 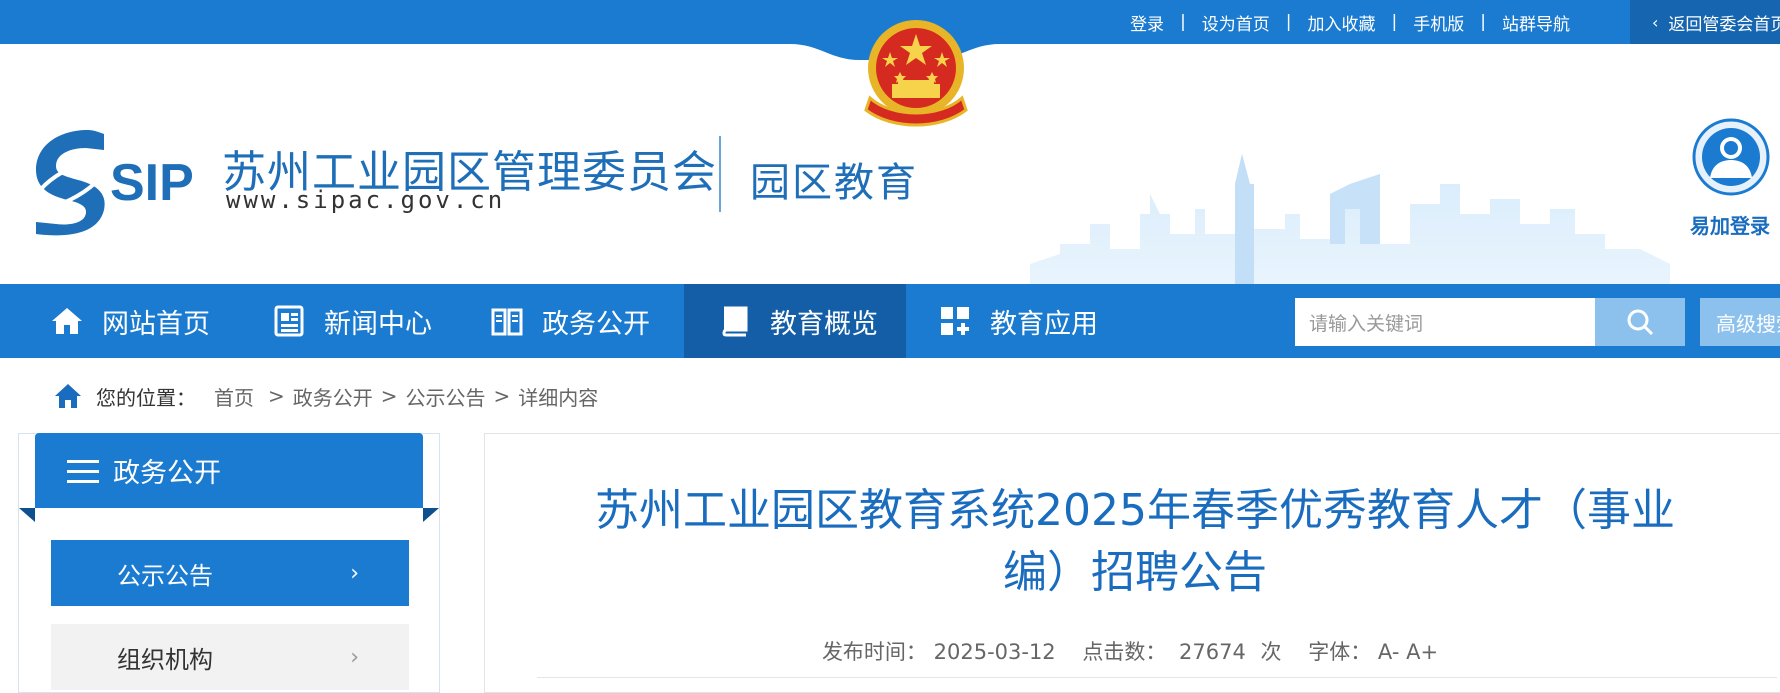 What do you see at coordinates (1135, 572) in the screenshot?
I see `article-title-line: 编）招聘公告` at bounding box center [1135, 572].